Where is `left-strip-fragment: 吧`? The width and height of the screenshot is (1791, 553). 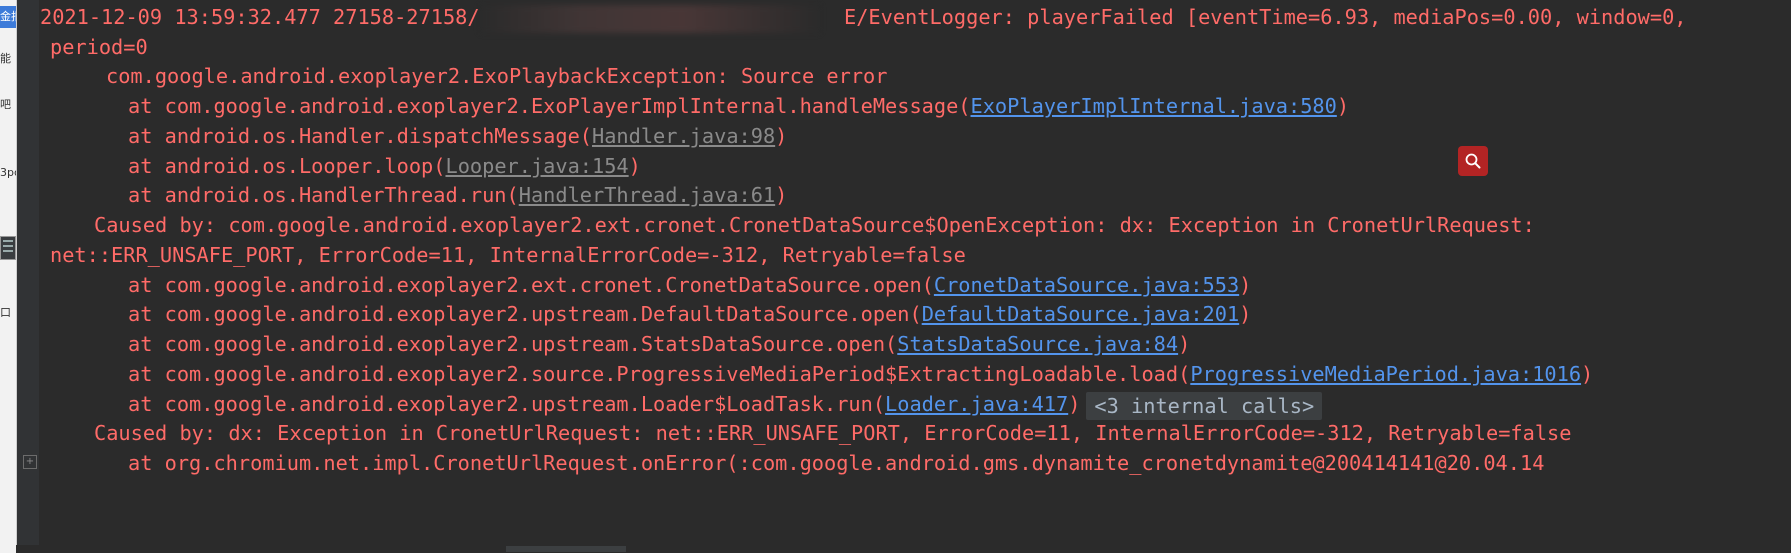
left-strip-fragment: 吧 is located at coordinates (5, 104).